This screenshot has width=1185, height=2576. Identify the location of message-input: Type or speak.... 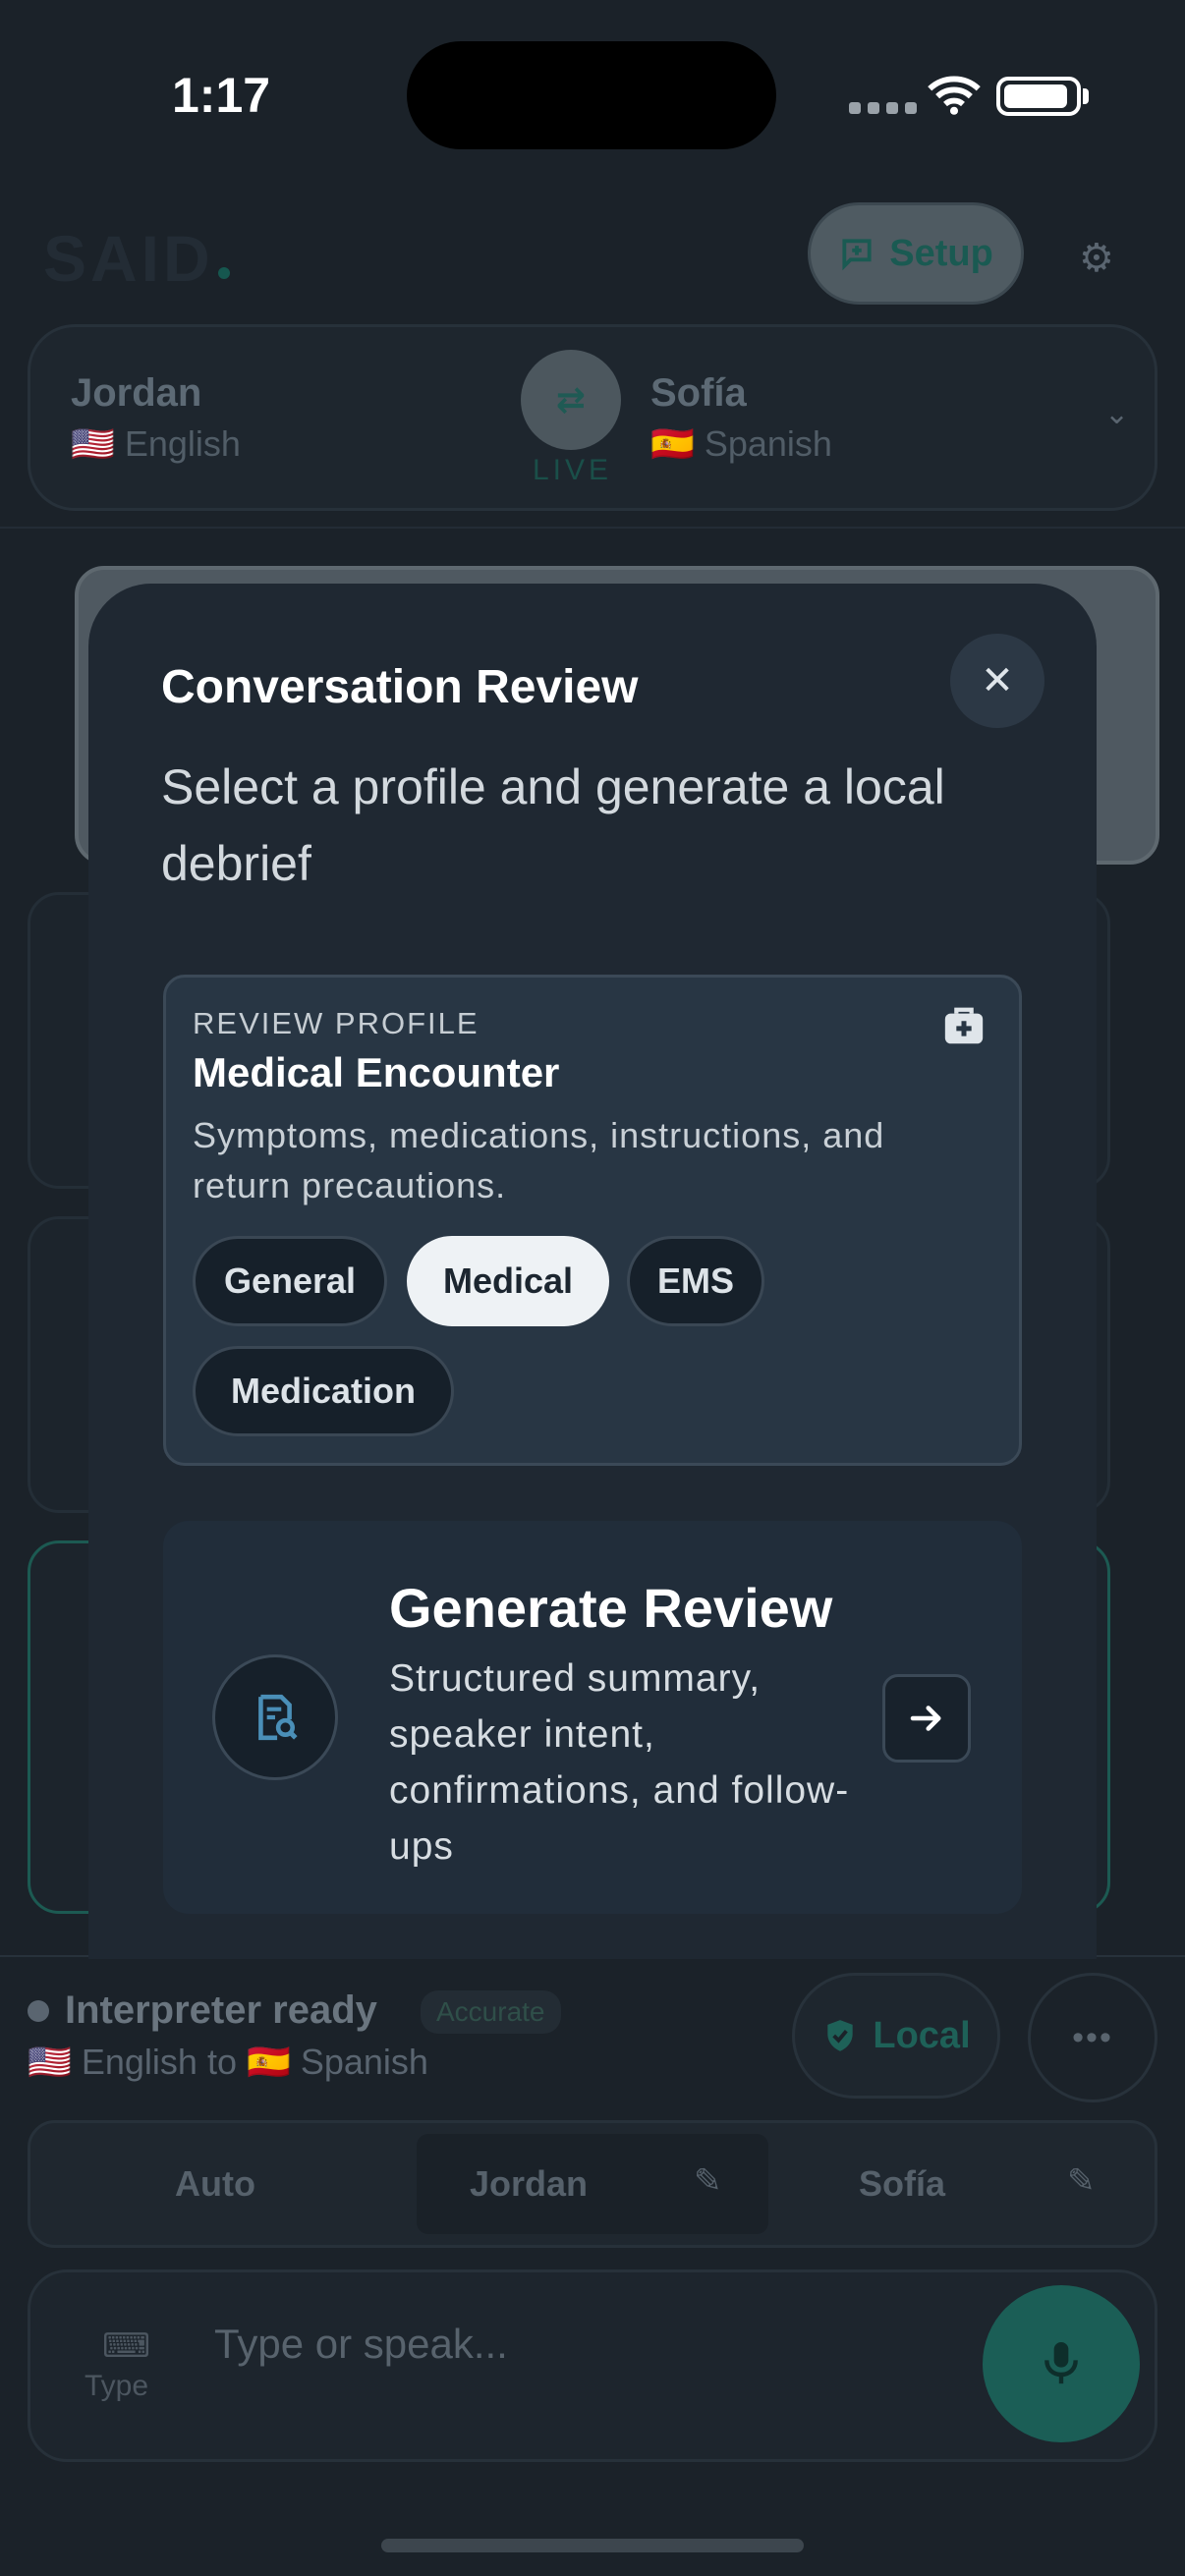
(361, 2344).